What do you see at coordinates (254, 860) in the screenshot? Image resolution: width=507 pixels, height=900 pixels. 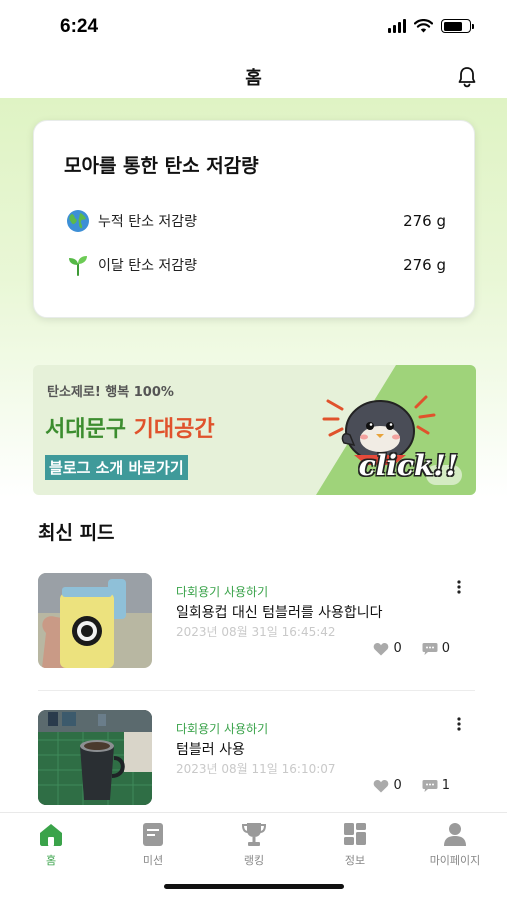 I see `nav-label-ranking: 랭킹` at bounding box center [254, 860].